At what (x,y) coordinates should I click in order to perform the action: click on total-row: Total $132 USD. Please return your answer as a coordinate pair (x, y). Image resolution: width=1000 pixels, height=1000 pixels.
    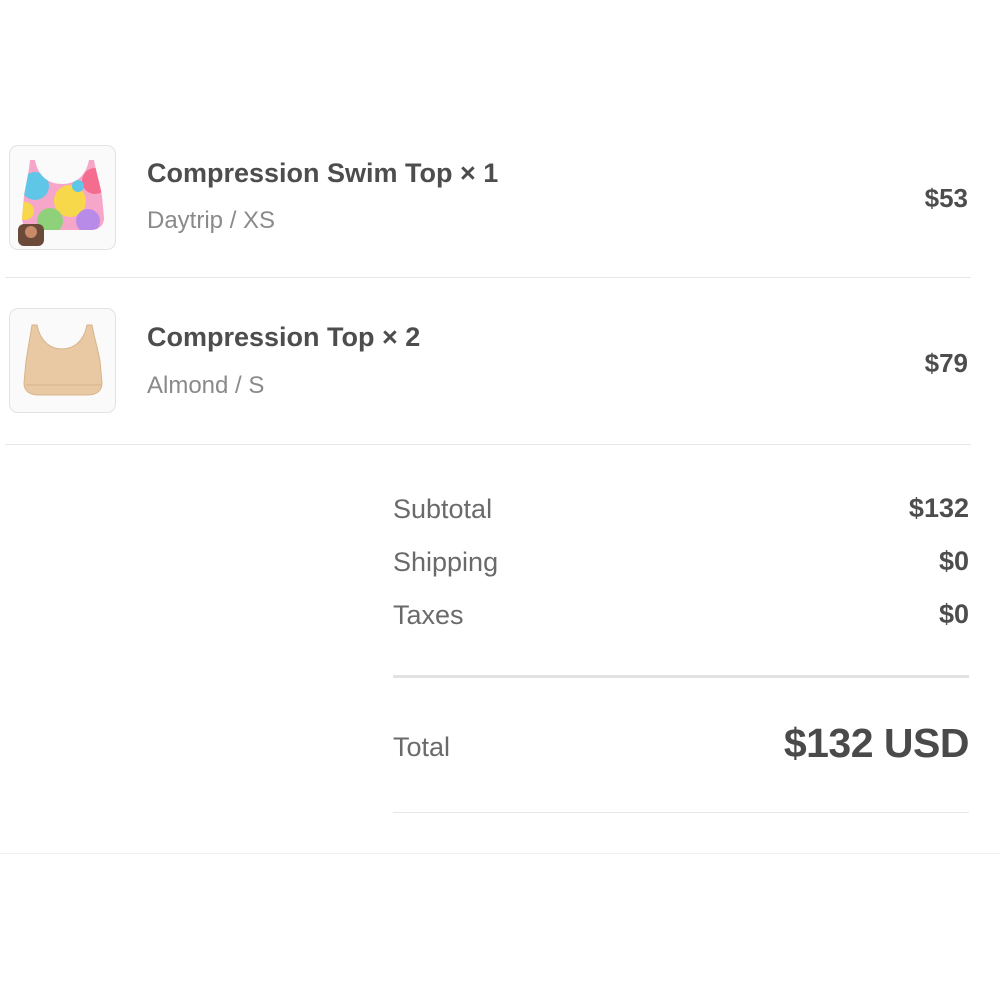
    Looking at the image, I should click on (681, 750).